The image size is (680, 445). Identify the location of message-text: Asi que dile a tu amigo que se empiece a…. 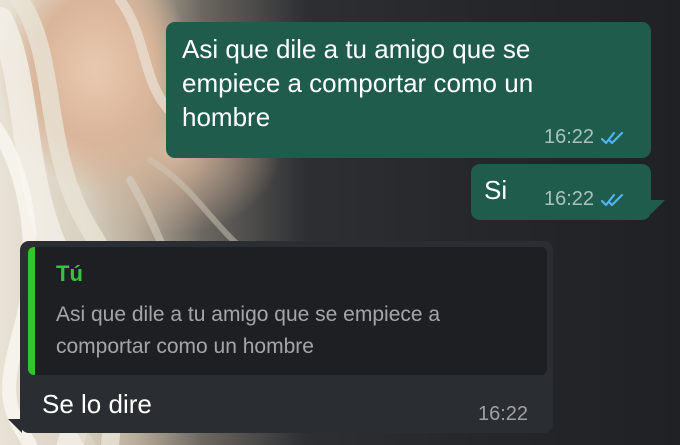
(358, 83).